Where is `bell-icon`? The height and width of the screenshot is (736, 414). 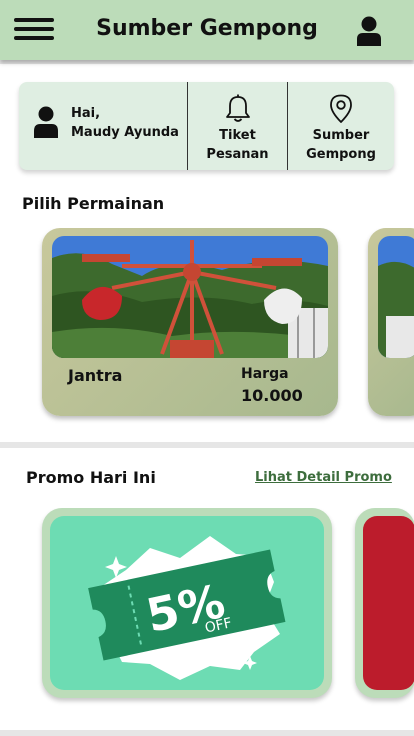
bell-icon is located at coordinates (237, 108).